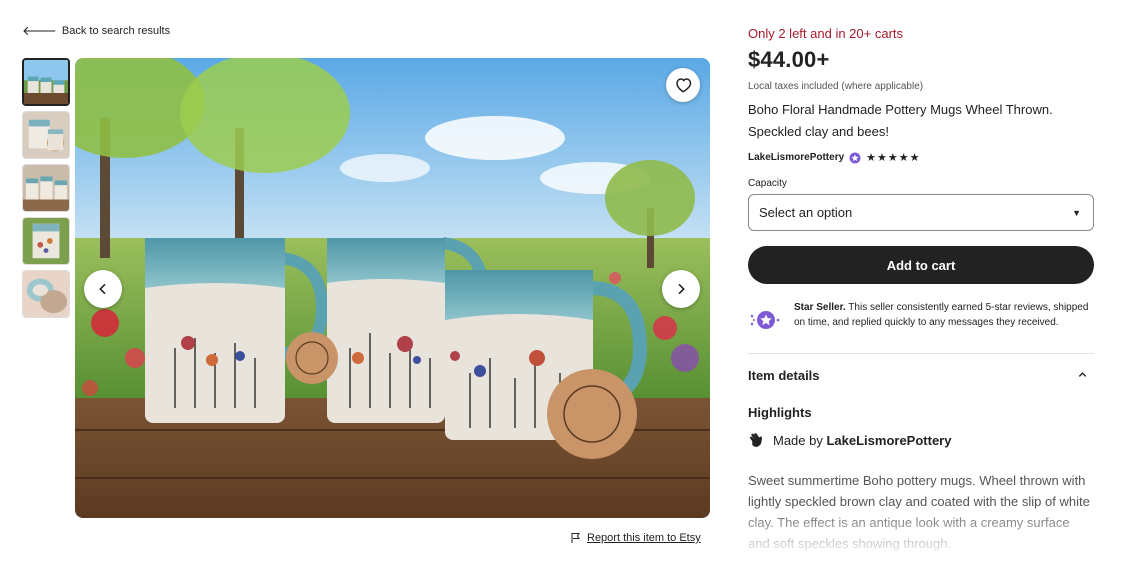  I want to click on capacity-select: Select an option ▼, so click(921, 212).